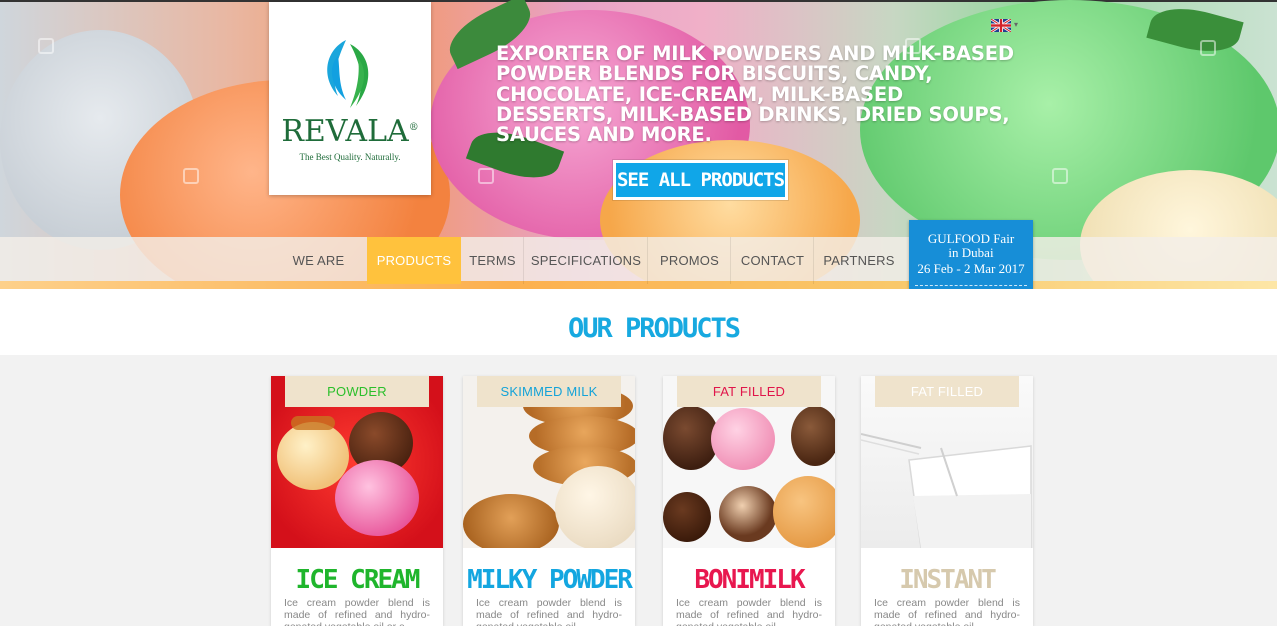 The image size is (1277, 626). I want to click on nav-item-contact: CONTACT, so click(773, 260).